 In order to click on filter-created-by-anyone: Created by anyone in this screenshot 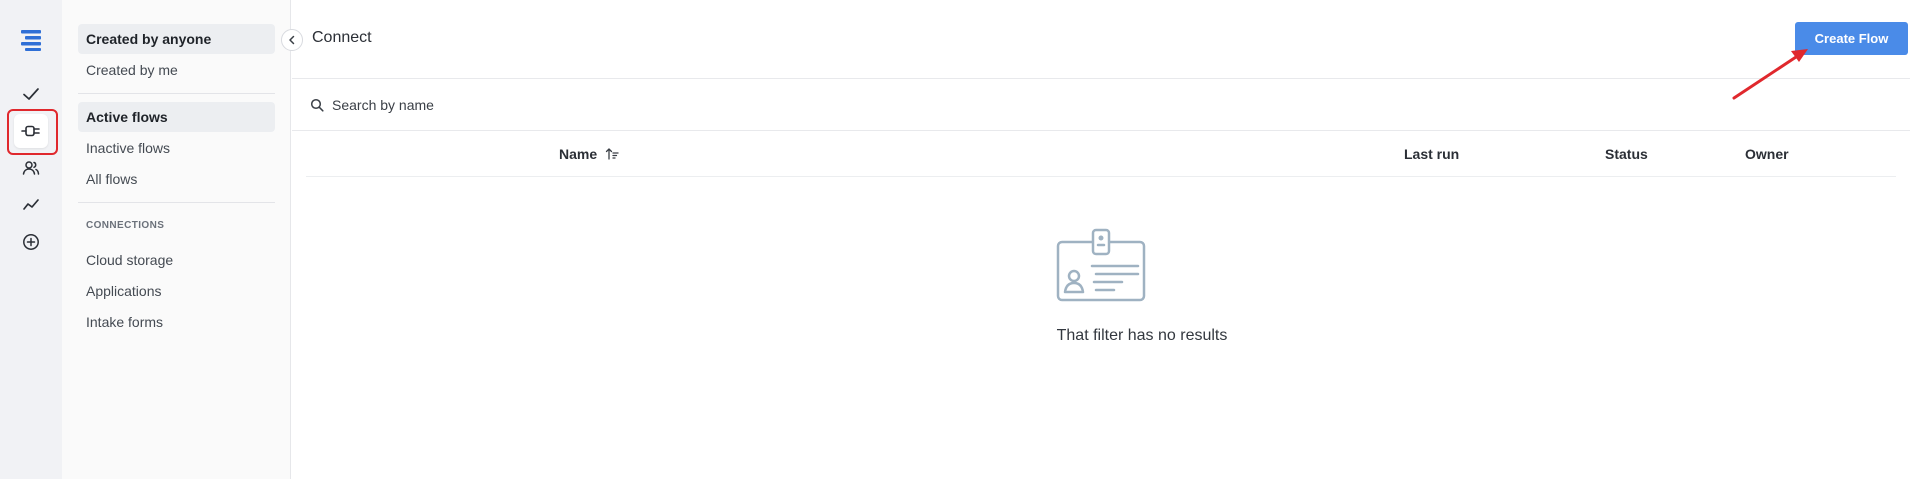, I will do `click(176, 39)`.